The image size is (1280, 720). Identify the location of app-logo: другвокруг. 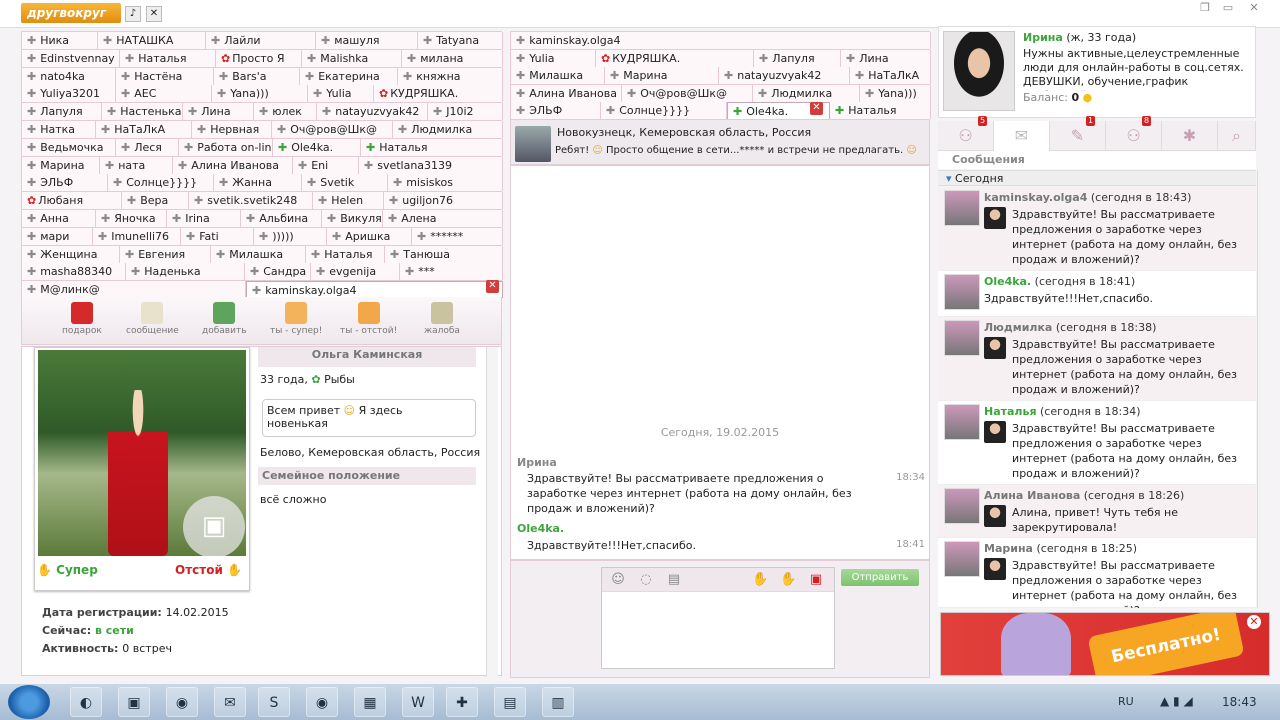
(71, 13).